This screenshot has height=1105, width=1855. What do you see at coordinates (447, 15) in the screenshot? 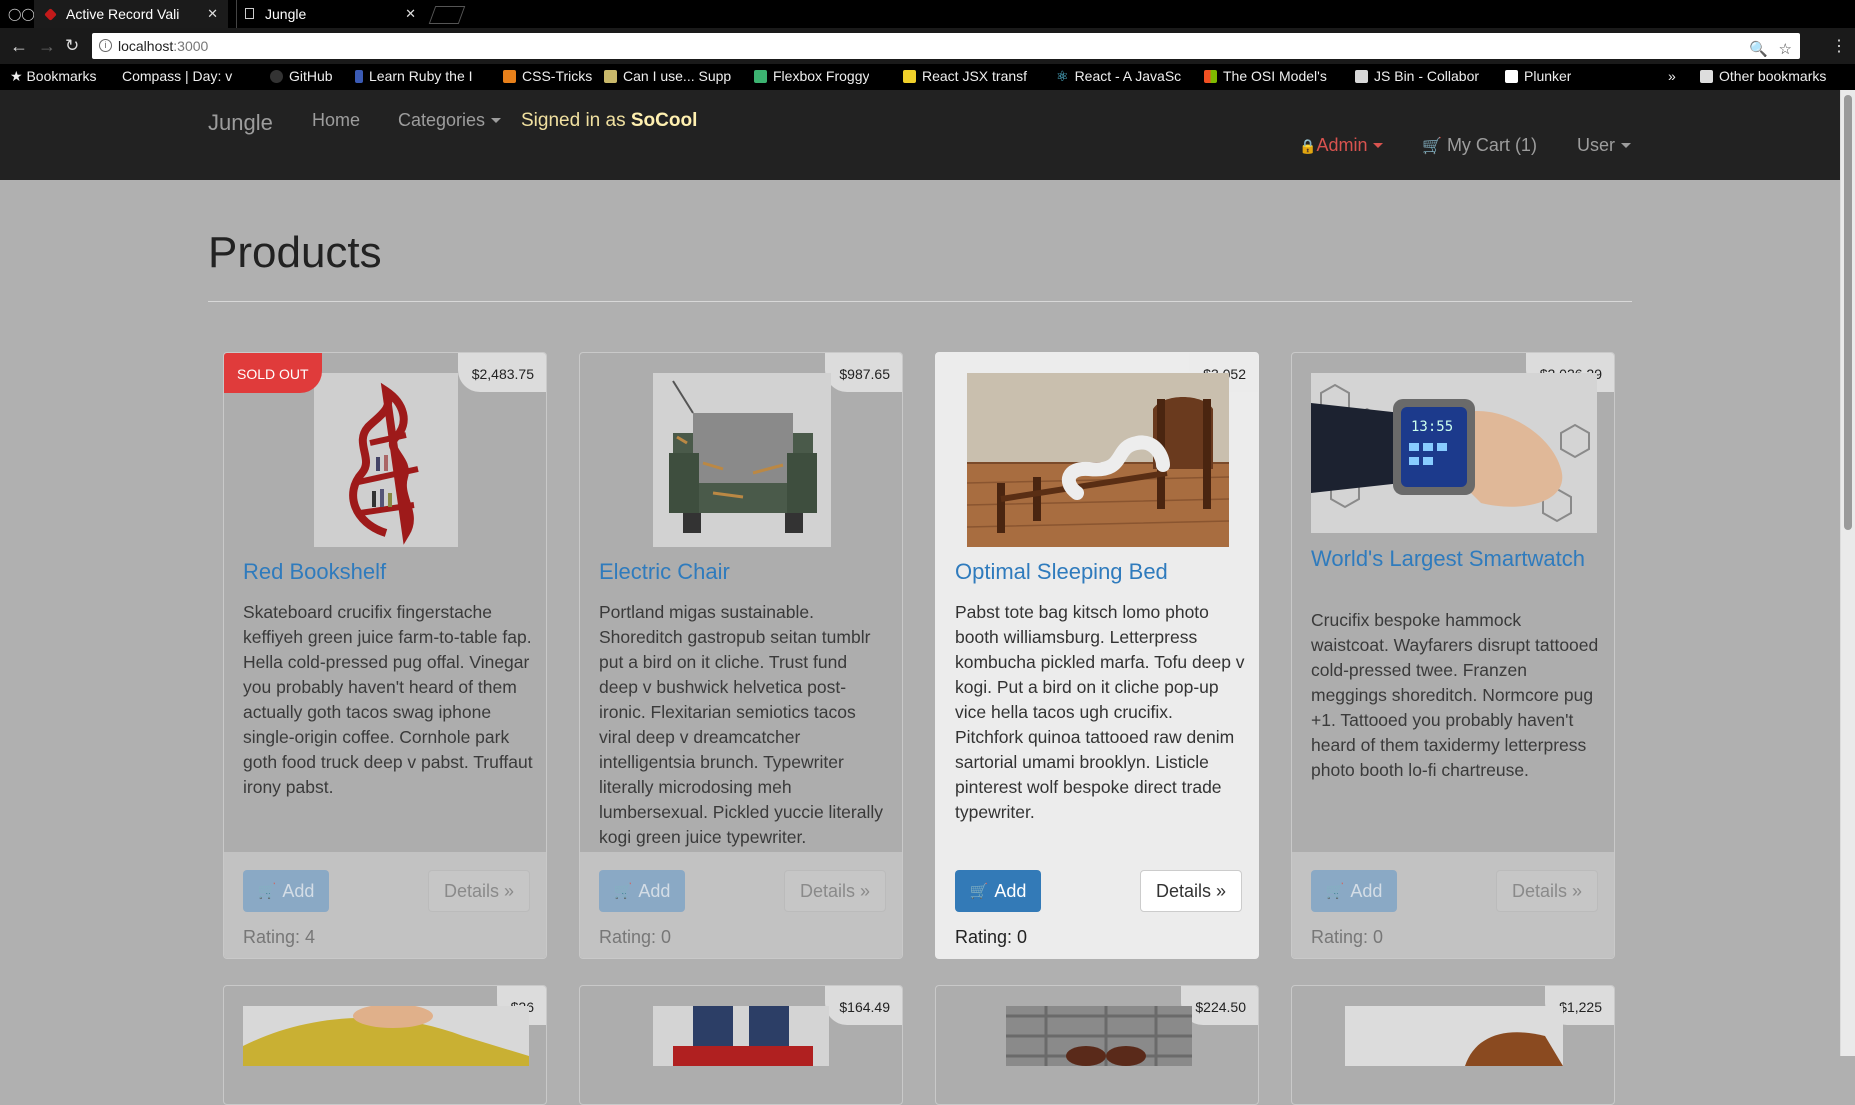
I see `new-tab-button` at bounding box center [447, 15].